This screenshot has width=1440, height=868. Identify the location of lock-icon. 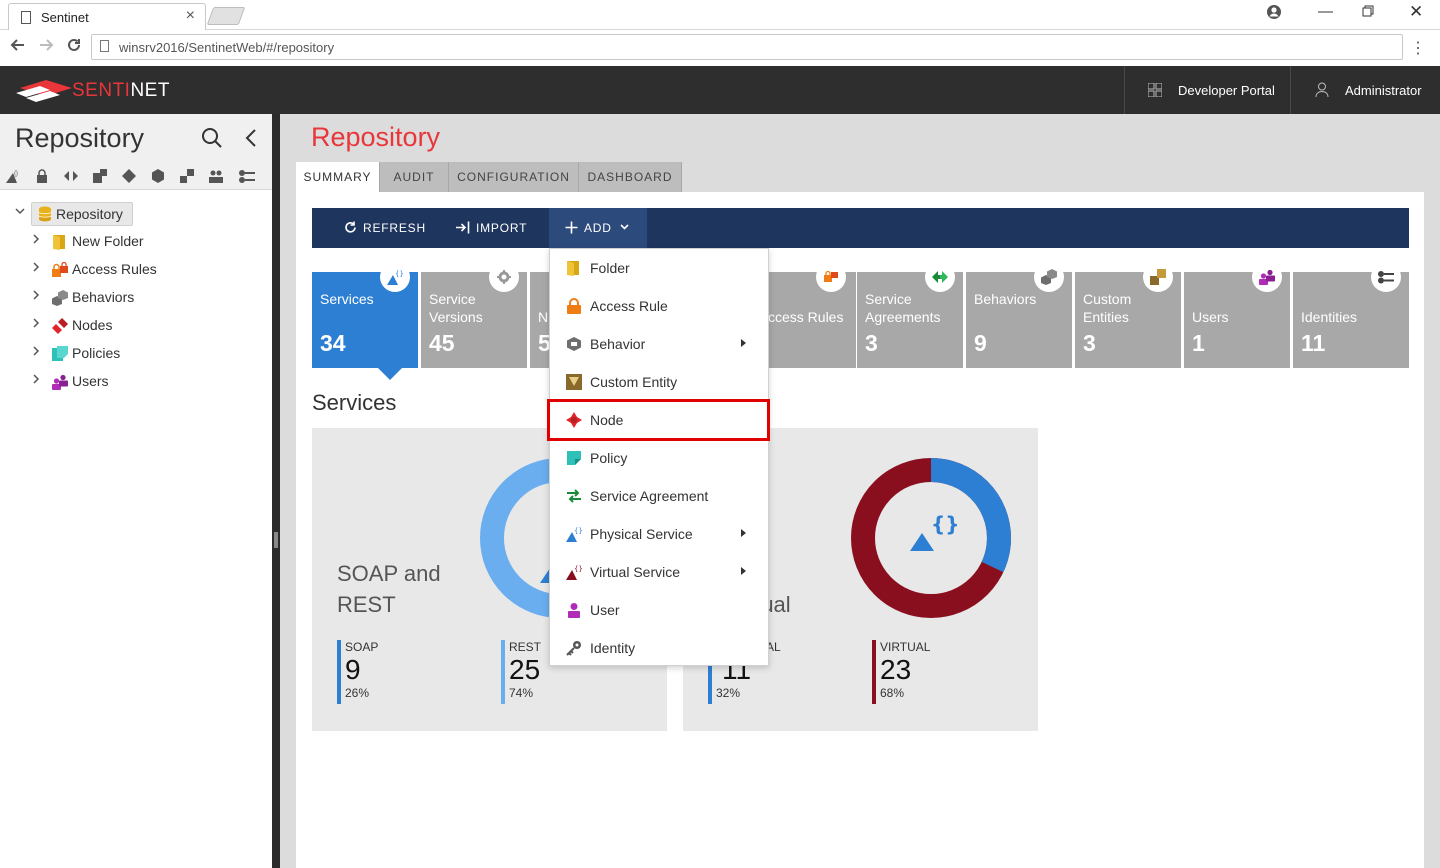
(574, 306).